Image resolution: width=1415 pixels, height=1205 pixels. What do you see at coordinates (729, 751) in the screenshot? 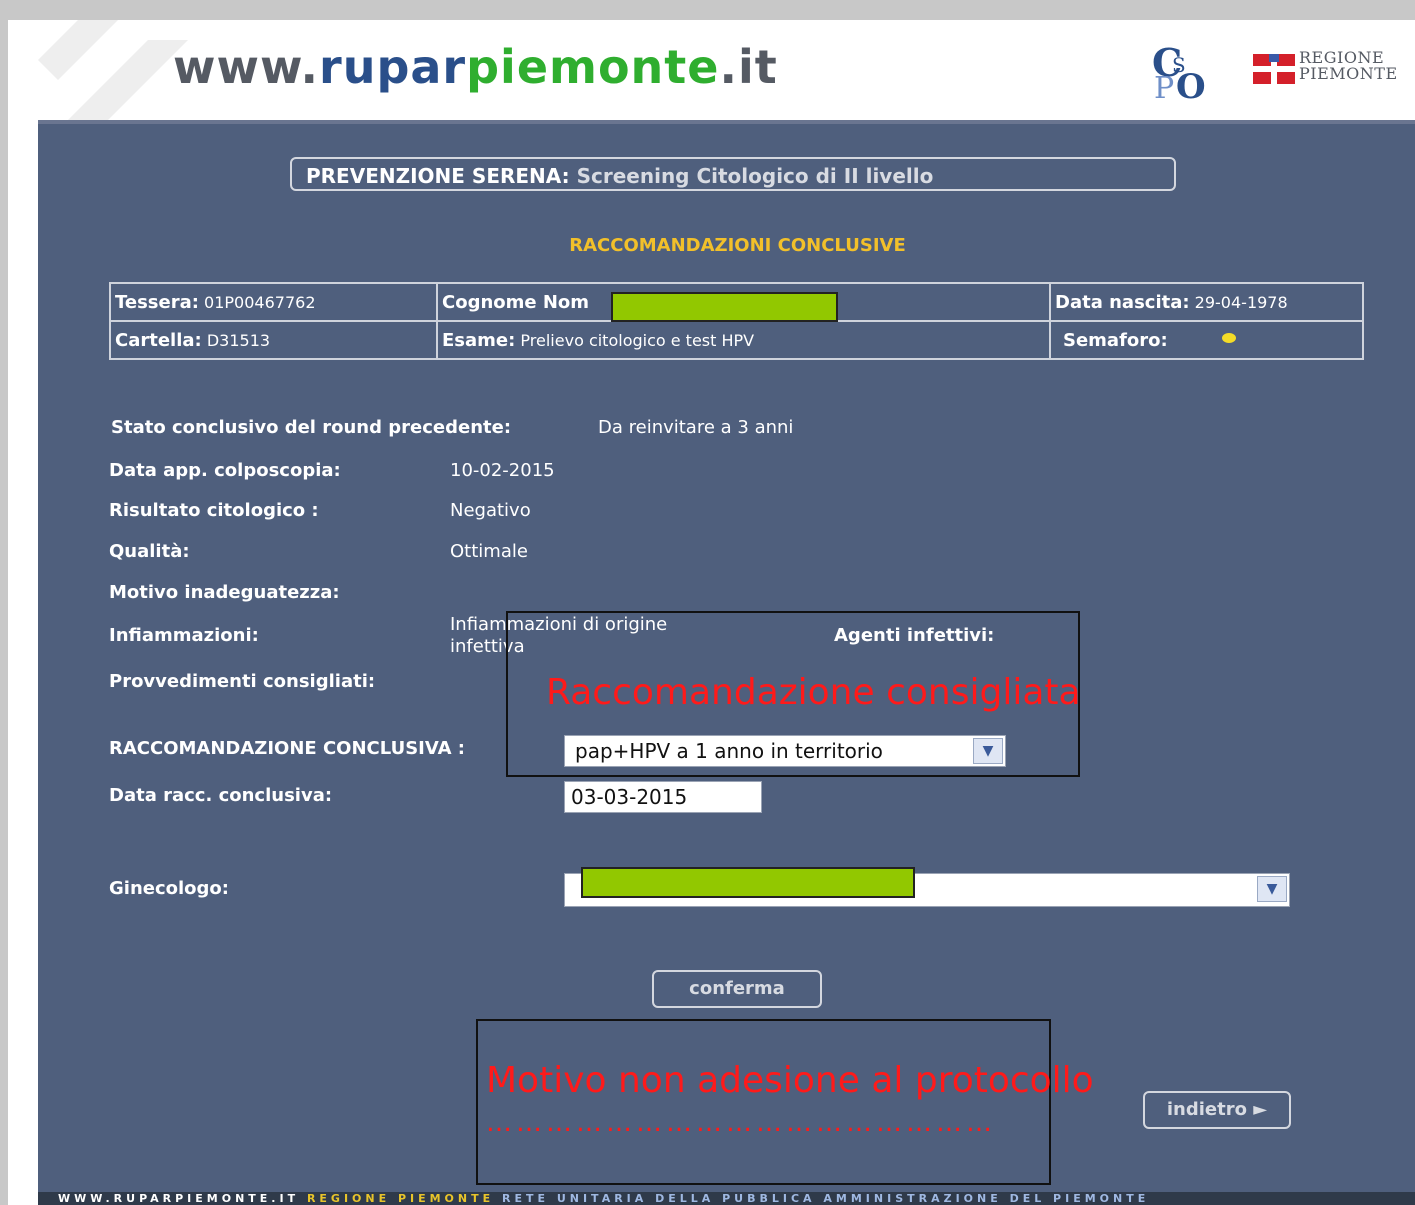
I see `raccomandazione-selected: pap+HPV a 1 anno in territorio` at bounding box center [729, 751].